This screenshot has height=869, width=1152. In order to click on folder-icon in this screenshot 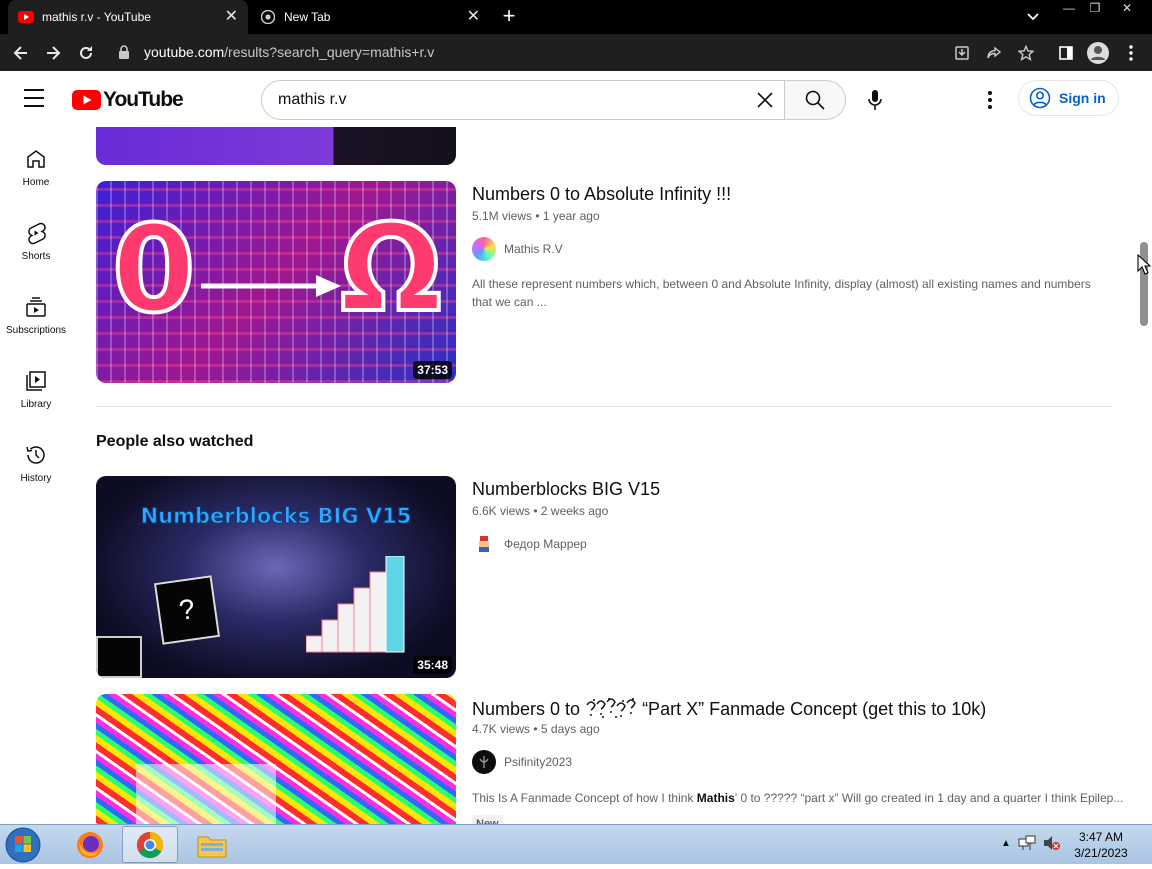, I will do `click(212, 846)`.